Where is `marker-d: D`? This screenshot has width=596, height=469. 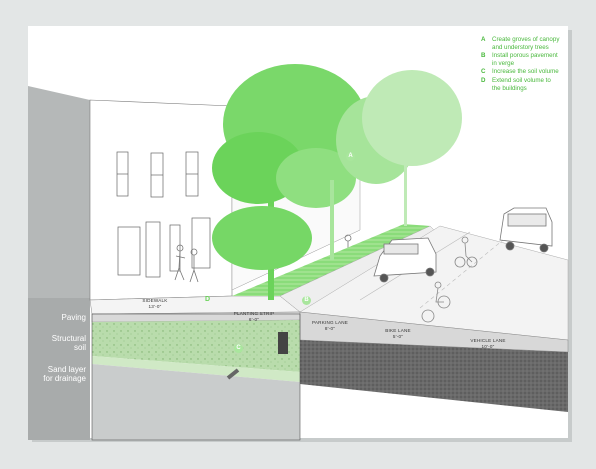 marker-d: D is located at coordinates (208, 299).